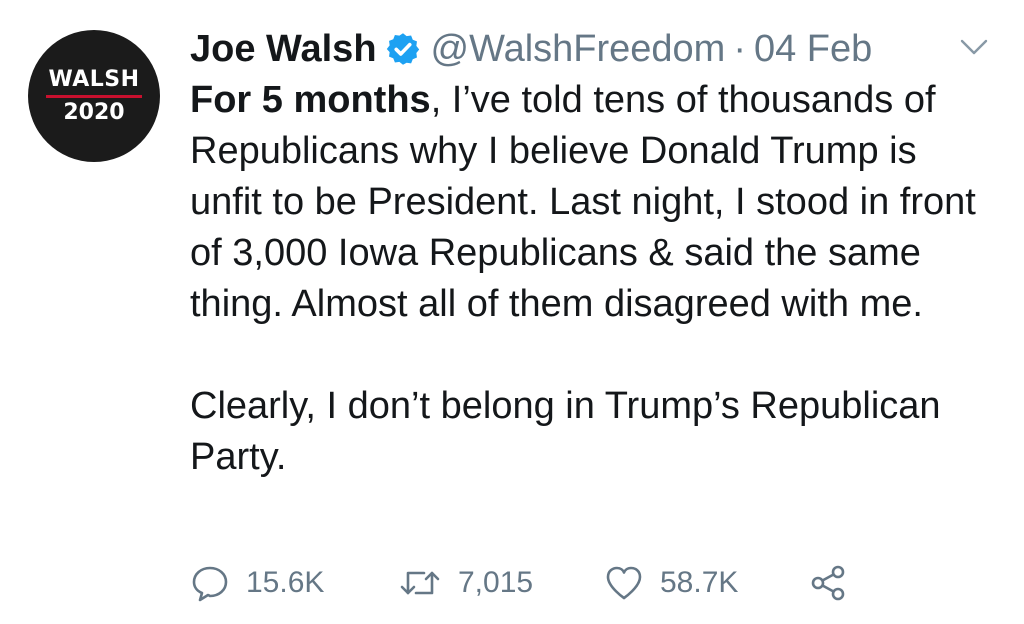  I want to click on avatar-name-text: WALSH, so click(94, 79).